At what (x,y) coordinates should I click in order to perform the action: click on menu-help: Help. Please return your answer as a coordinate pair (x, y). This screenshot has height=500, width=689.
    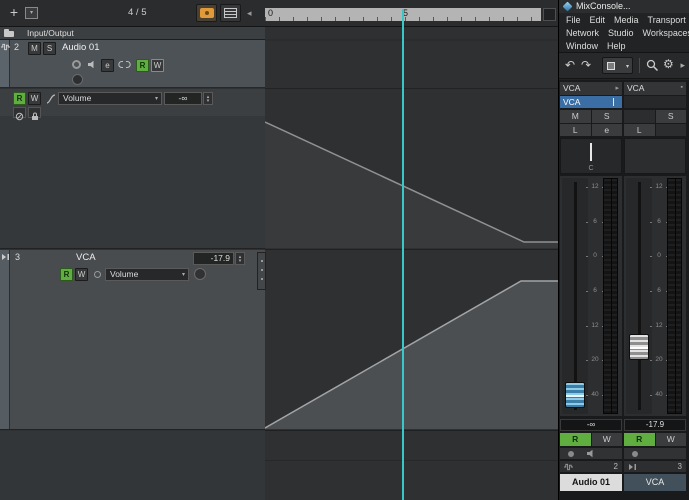
    Looking at the image, I should click on (616, 46).